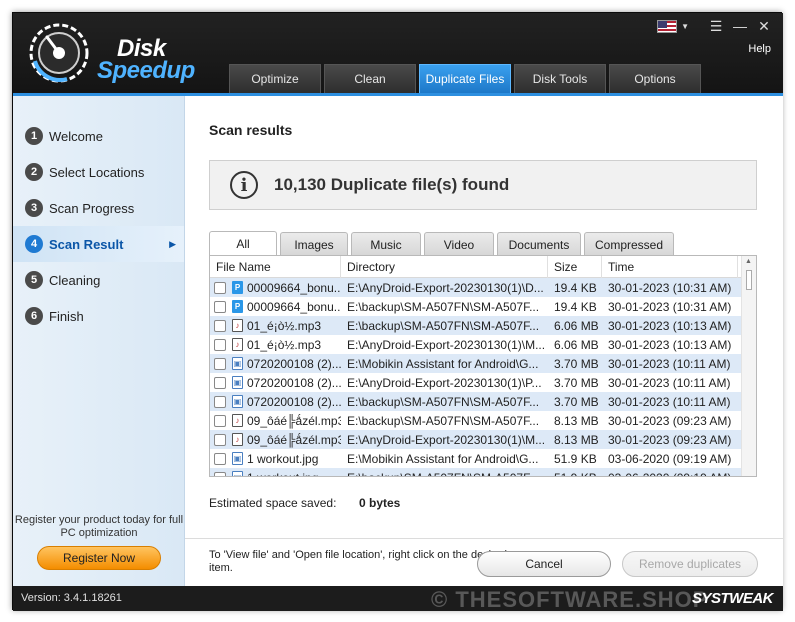 The image size is (795, 622). Describe the element at coordinates (629, 244) in the screenshot. I see `filter-tab-compressed: Compressed` at that location.